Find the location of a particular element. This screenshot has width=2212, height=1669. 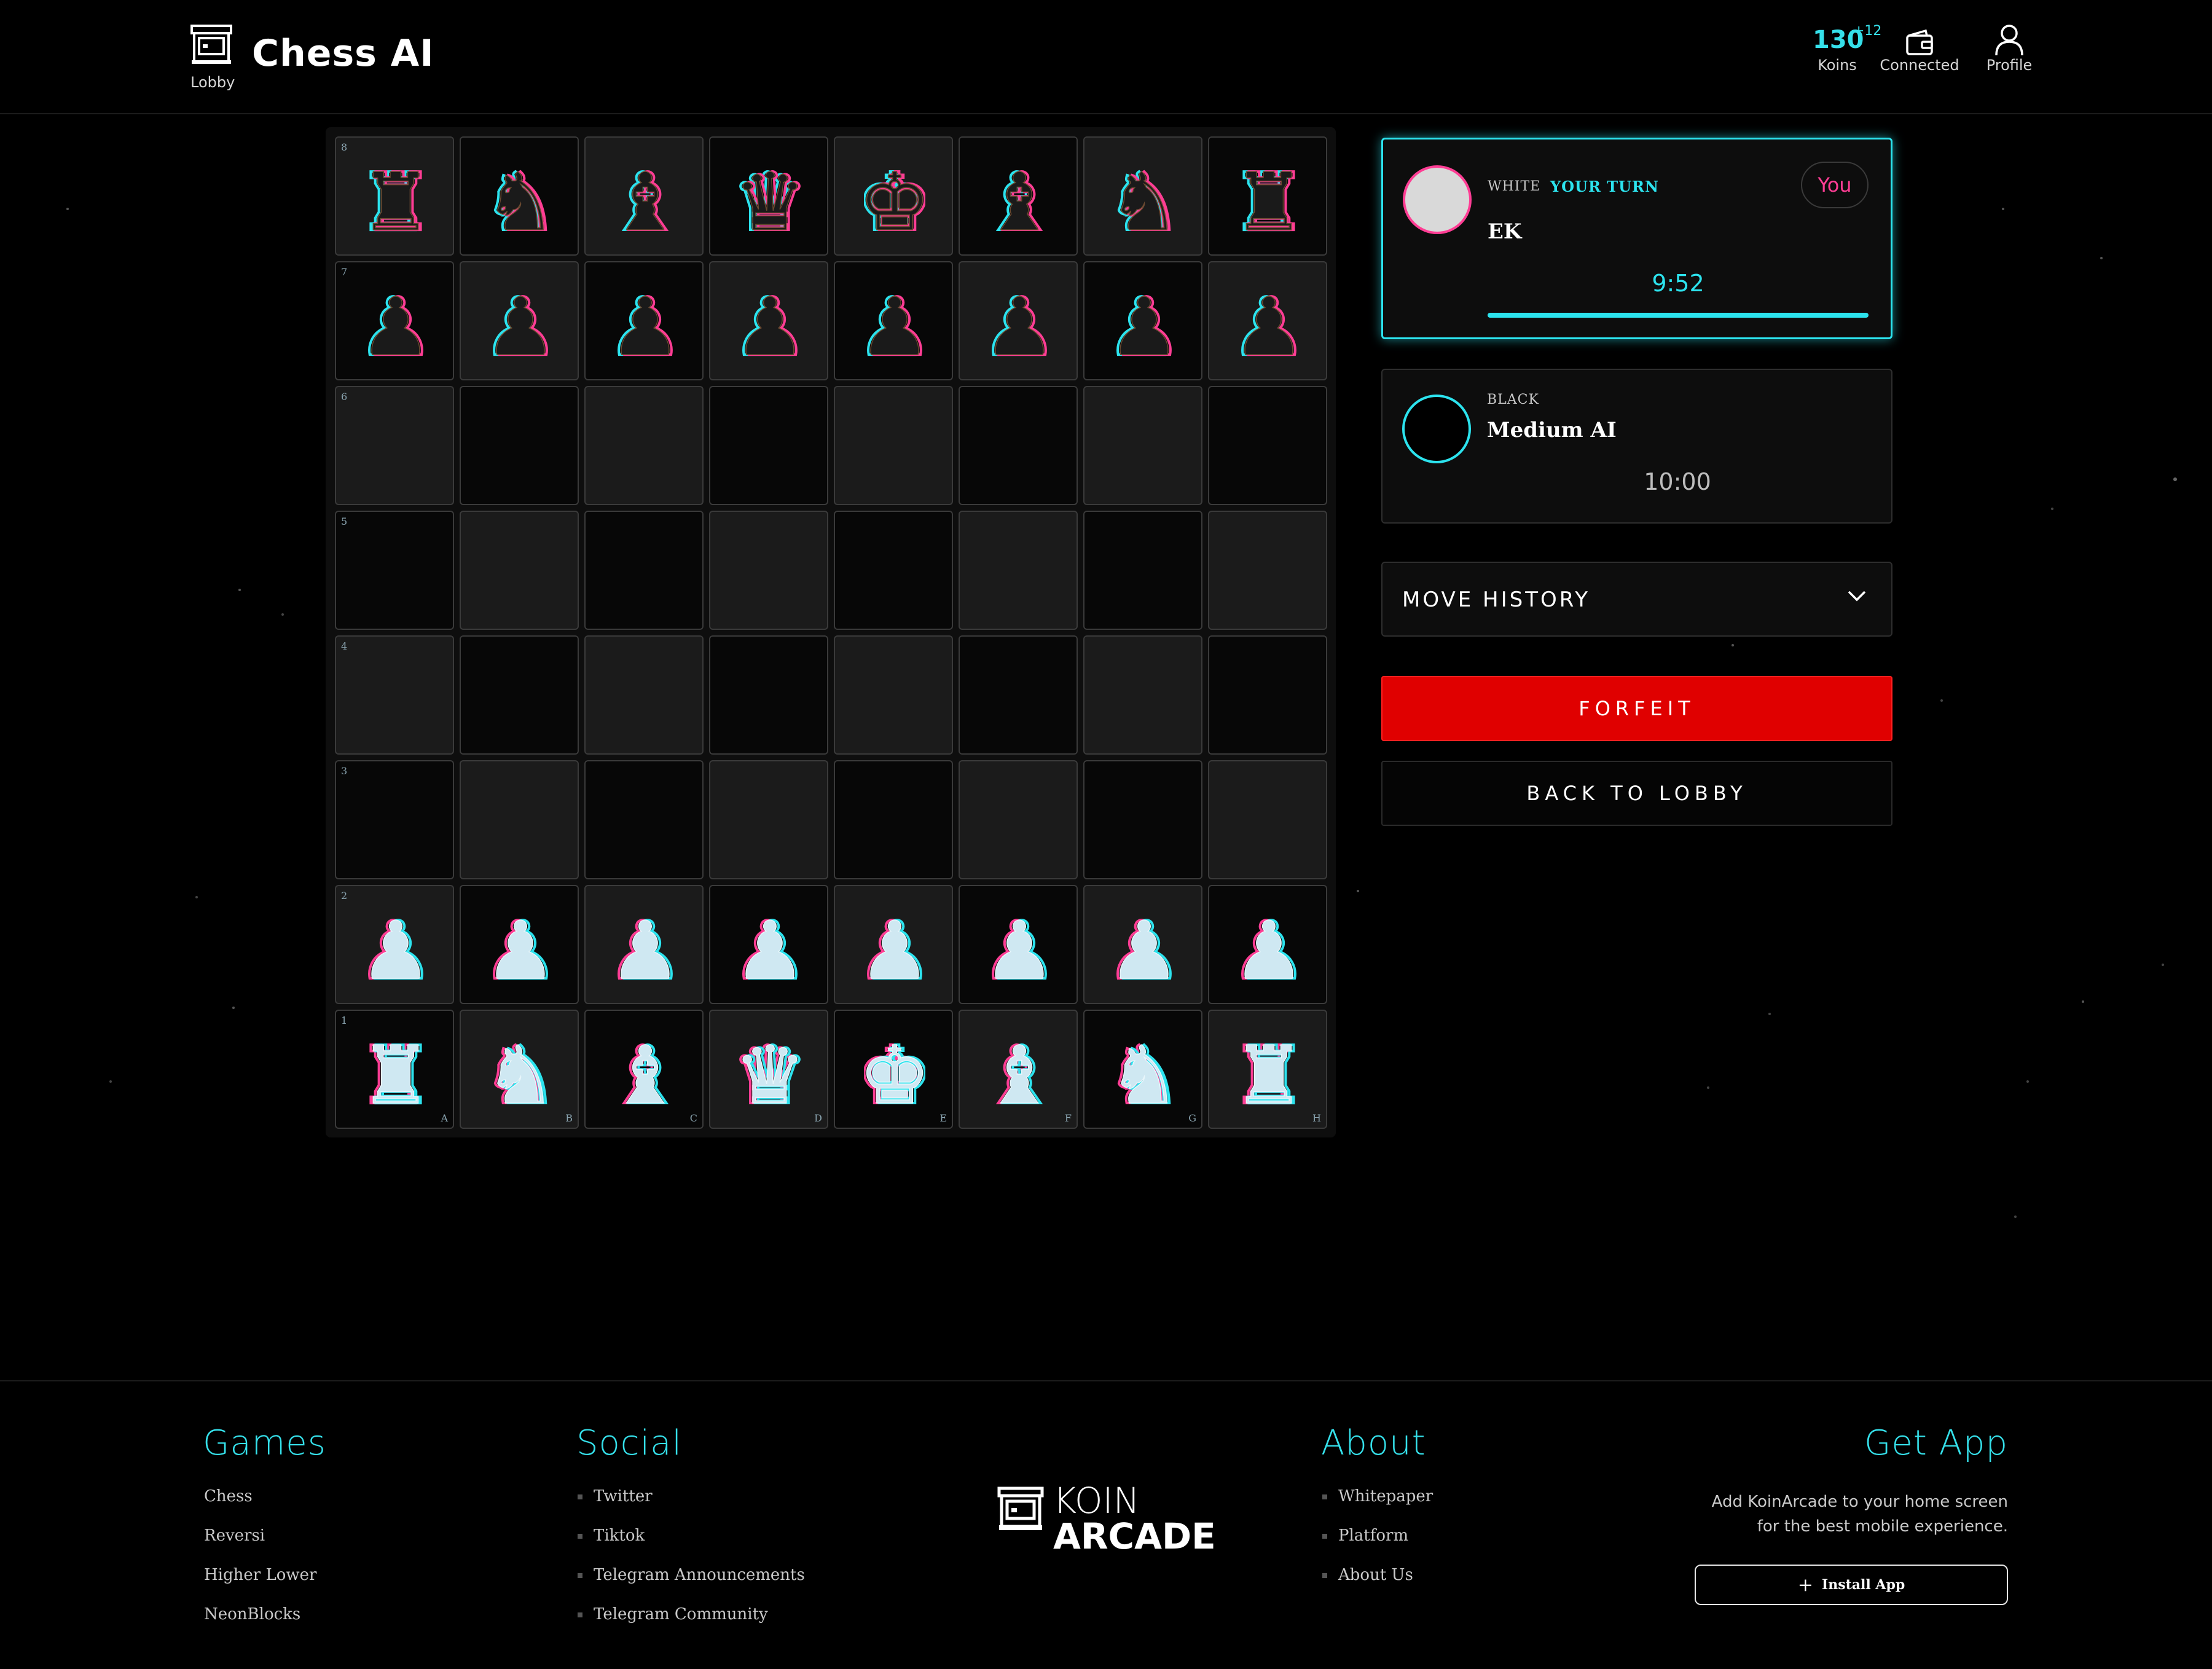

board-square-c2: ♟ ♟ ♟ is located at coordinates (644, 944).